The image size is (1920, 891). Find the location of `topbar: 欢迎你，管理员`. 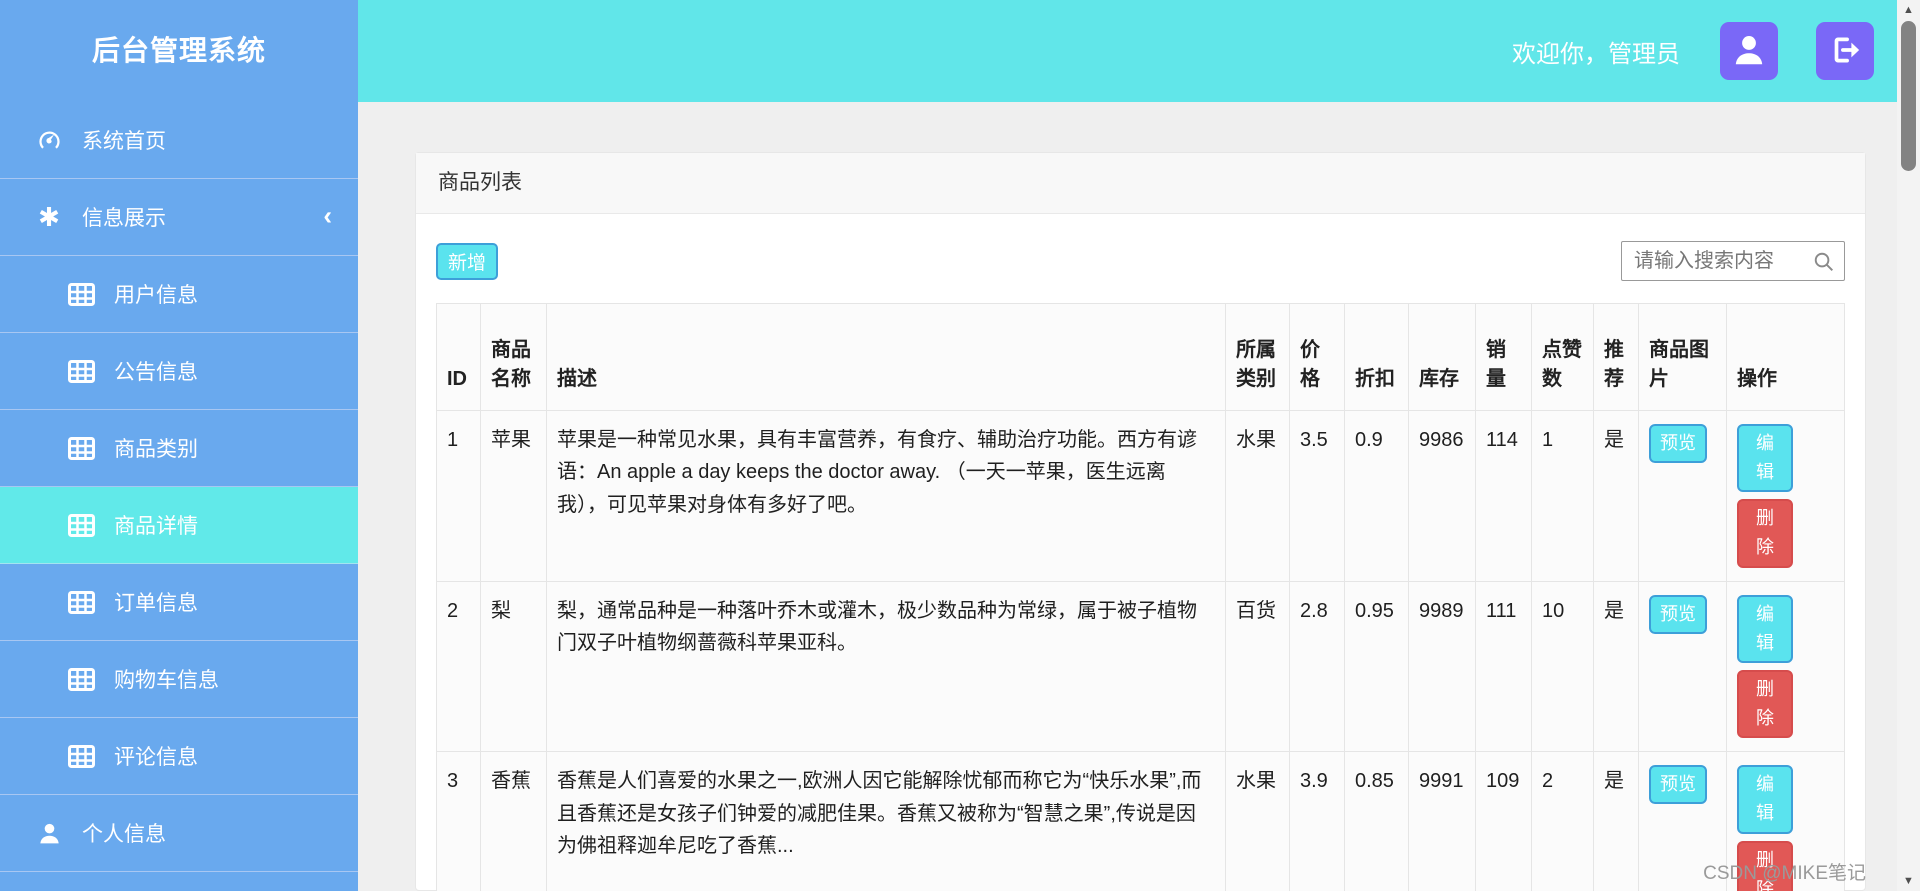

topbar: 欢迎你，管理员 is located at coordinates (1139, 51).